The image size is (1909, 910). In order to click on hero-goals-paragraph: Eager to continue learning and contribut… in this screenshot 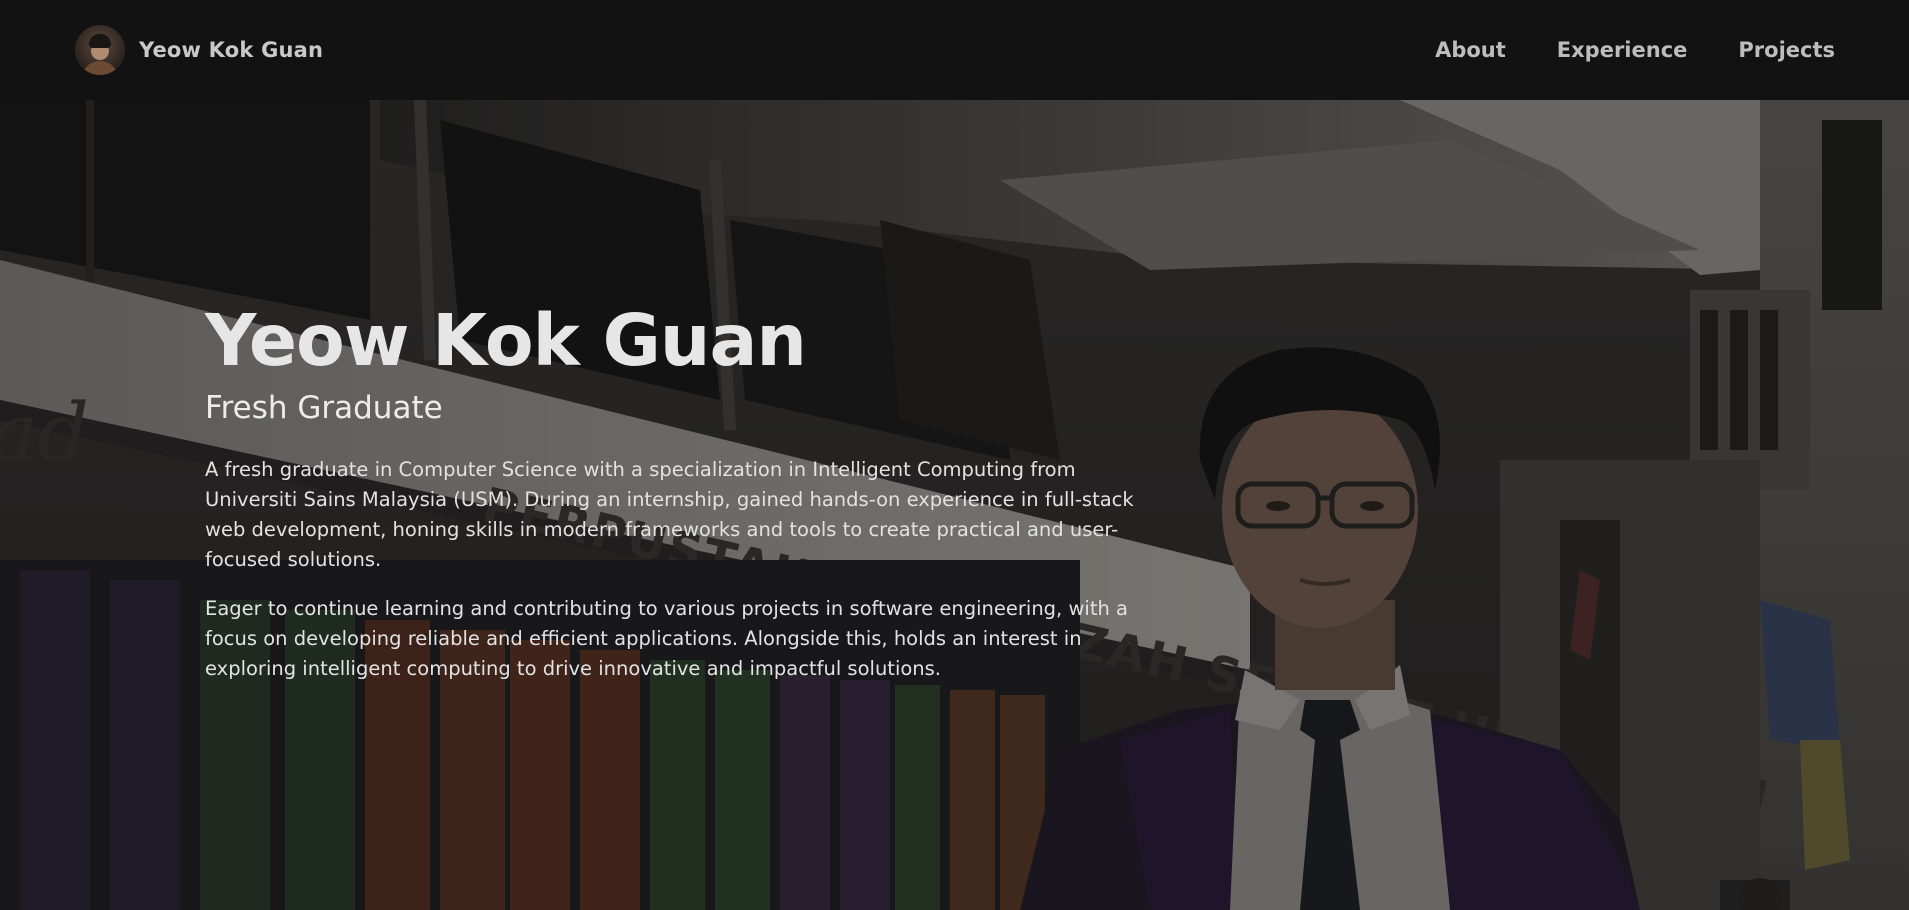, I will do `click(666, 639)`.